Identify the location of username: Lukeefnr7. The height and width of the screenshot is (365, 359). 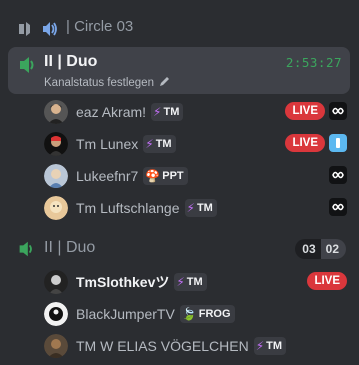
(107, 176).